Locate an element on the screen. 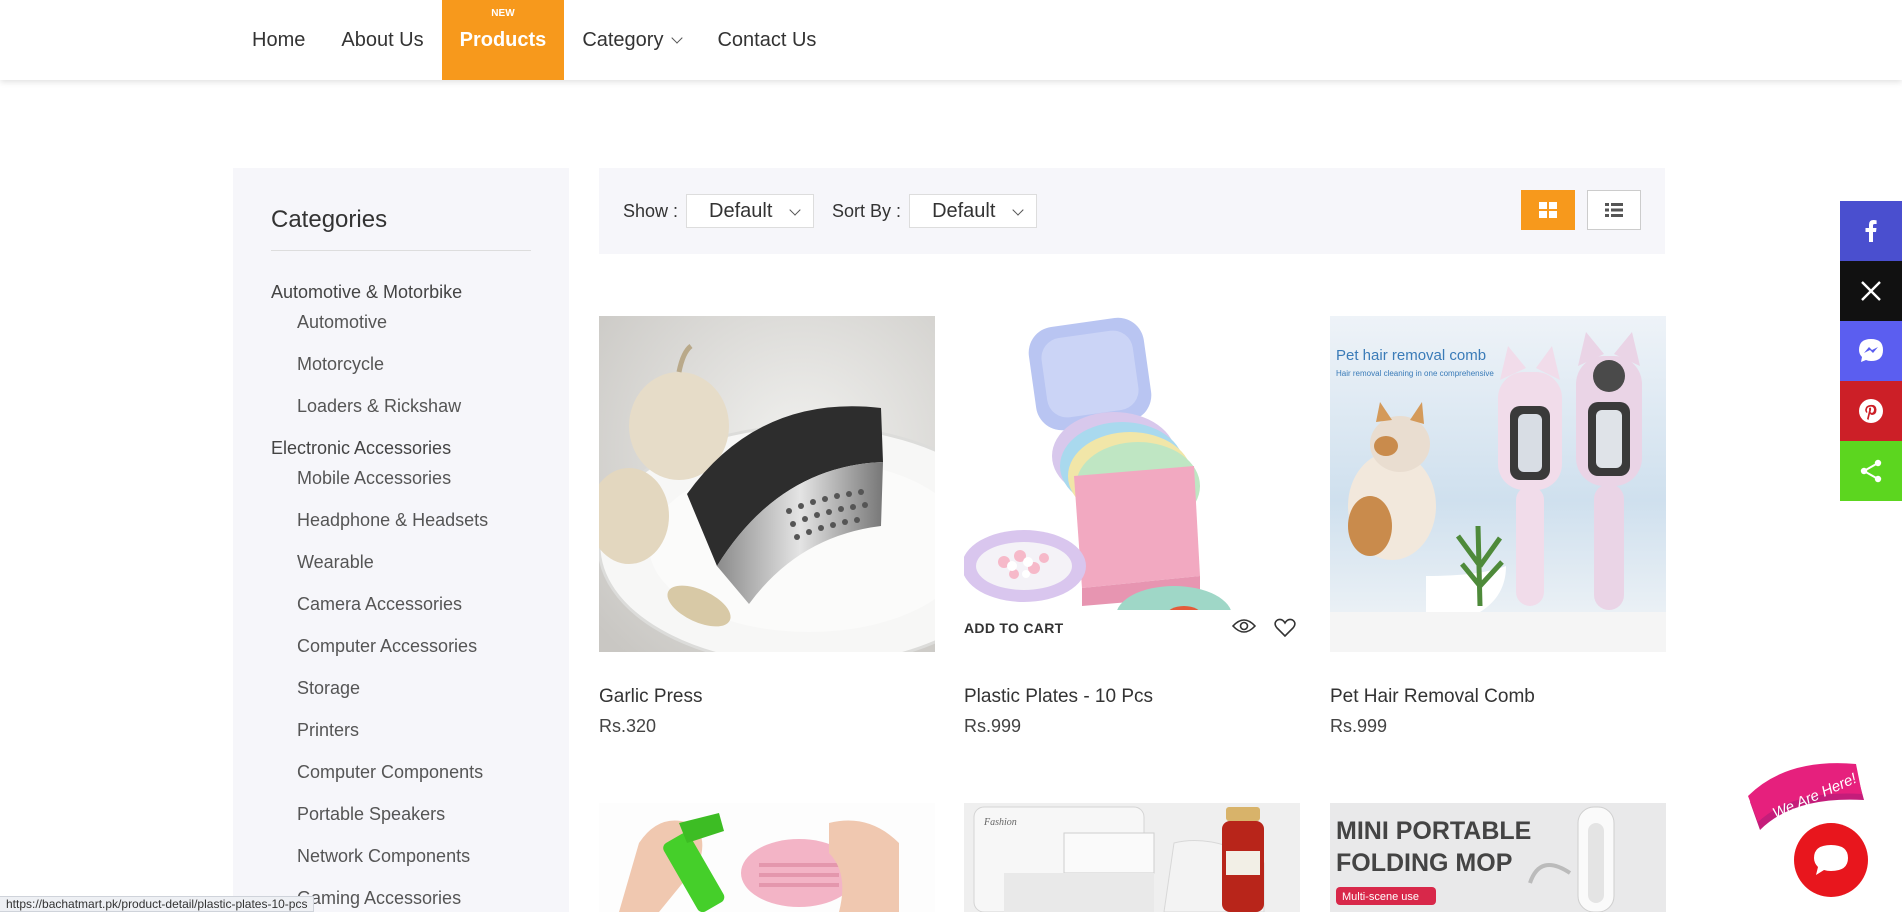  facebook-icon is located at coordinates (1871, 231).